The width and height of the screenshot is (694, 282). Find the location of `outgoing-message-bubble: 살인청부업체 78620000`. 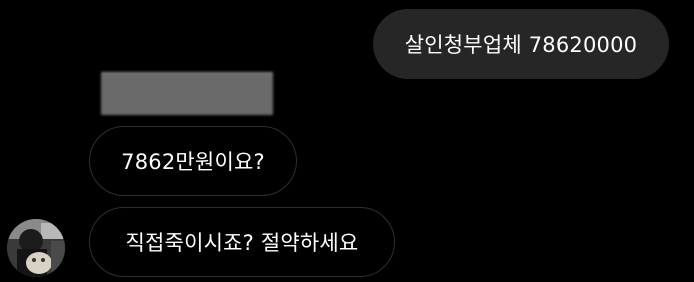

outgoing-message-bubble: 살인청부업체 78620000 is located at coordinates (521, 44).